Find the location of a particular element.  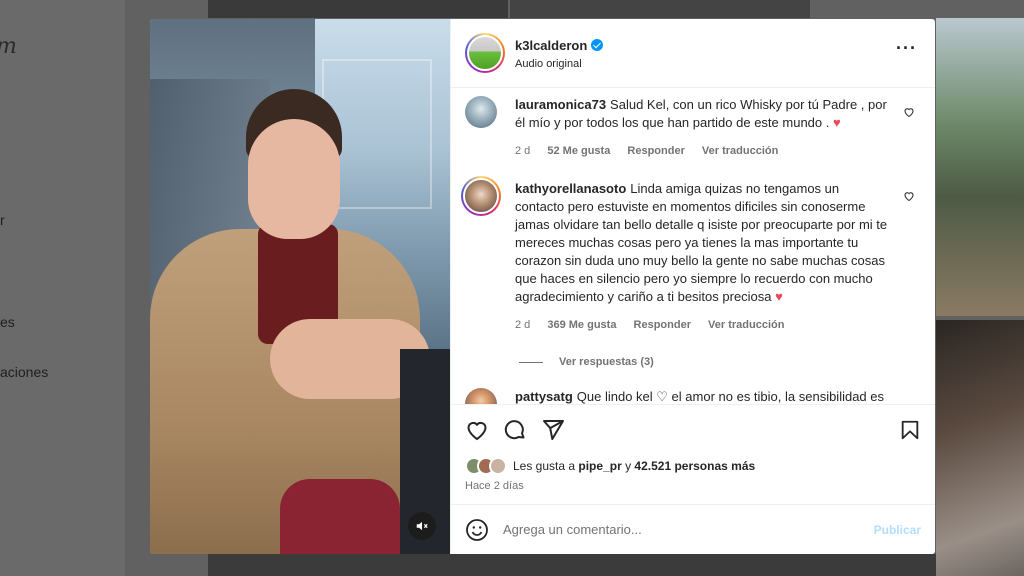

background-nav-item: aciones is located at coordinates (24, 372).